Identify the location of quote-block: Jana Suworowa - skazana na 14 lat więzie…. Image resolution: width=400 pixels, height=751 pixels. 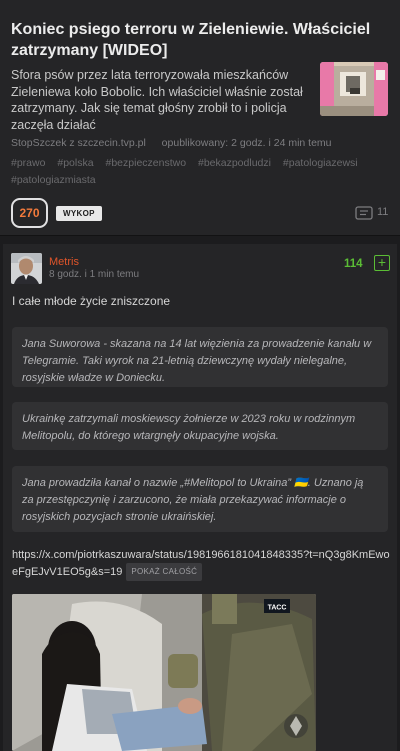
(200, 357).